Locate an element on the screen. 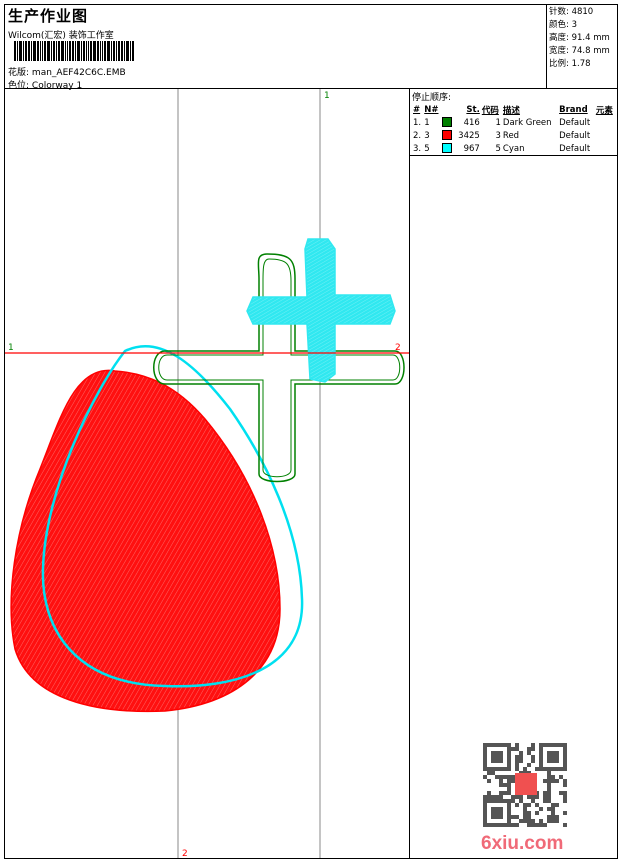 This screenshot has height=861, width=620. marker-top: 1 is located at coordinates (327, 96).